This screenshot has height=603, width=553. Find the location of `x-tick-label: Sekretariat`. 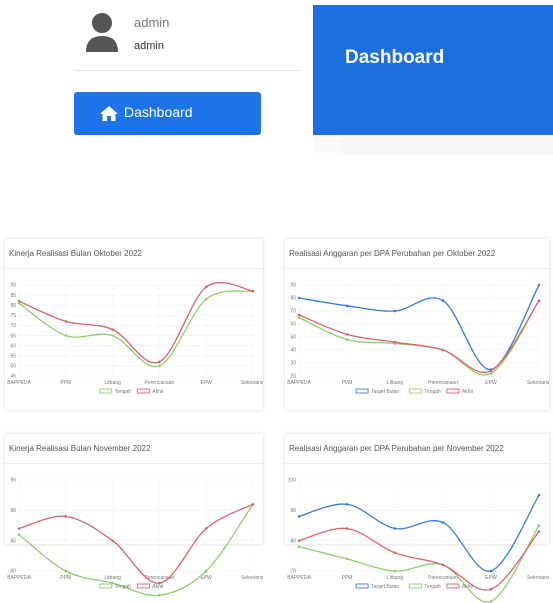

x-tick-label: Sekretariat is located at coordinates (538, 383).